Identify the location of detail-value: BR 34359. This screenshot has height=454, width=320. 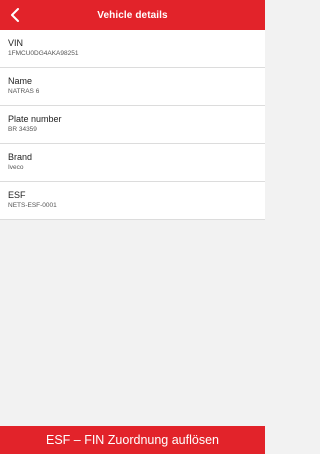
(22, 129).